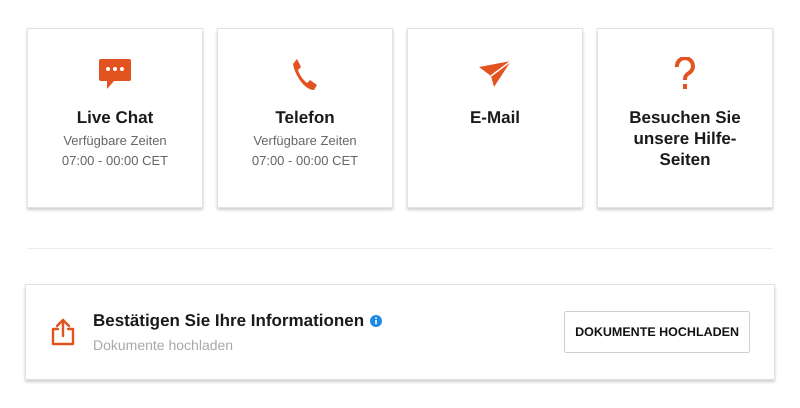 The width and height of the screenshot is (800, 408). I want to click on contact-card: Live Chat Verfügbare Zeiten 07:00 - 00:00 CET, so click(115, 118).